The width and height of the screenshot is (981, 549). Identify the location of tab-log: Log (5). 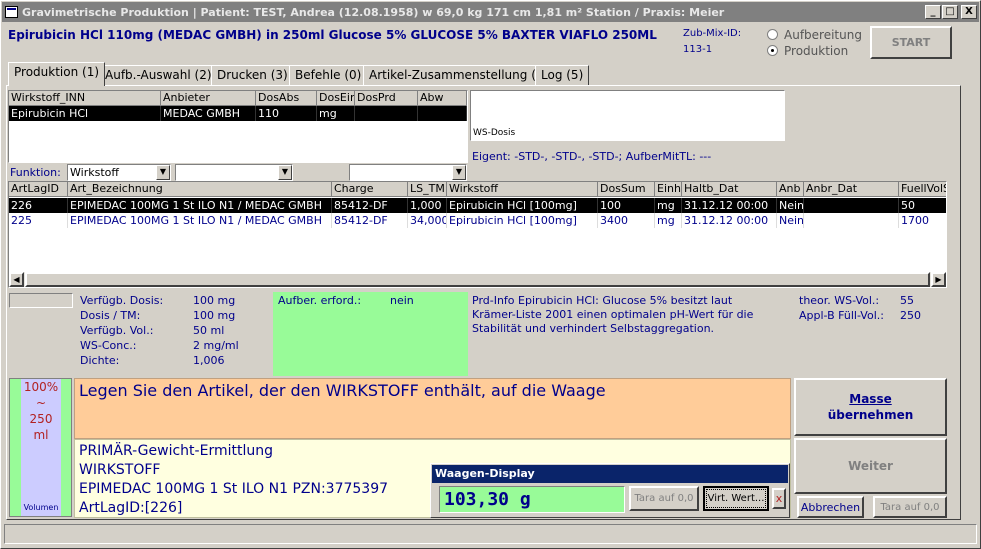
(562, 75).